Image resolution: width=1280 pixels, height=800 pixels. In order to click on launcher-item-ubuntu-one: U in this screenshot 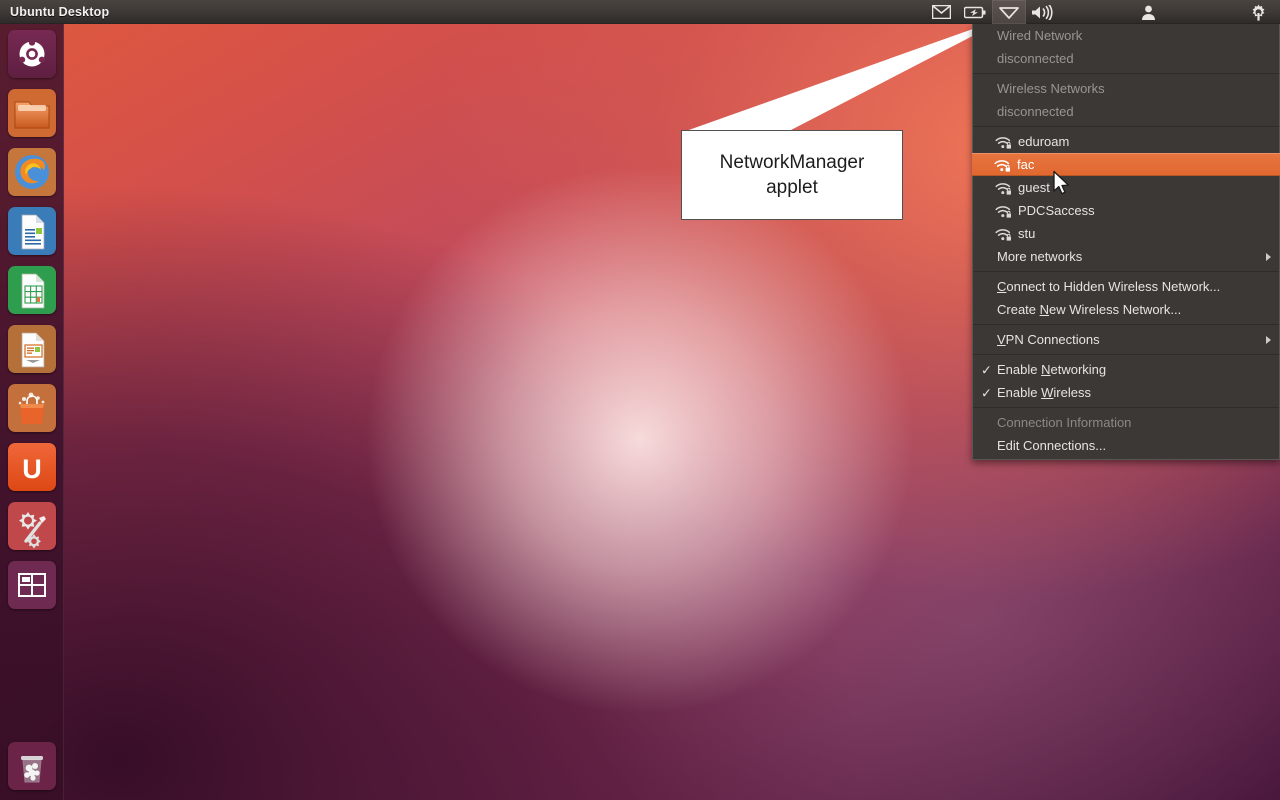, I will do `click(32, 467)`.